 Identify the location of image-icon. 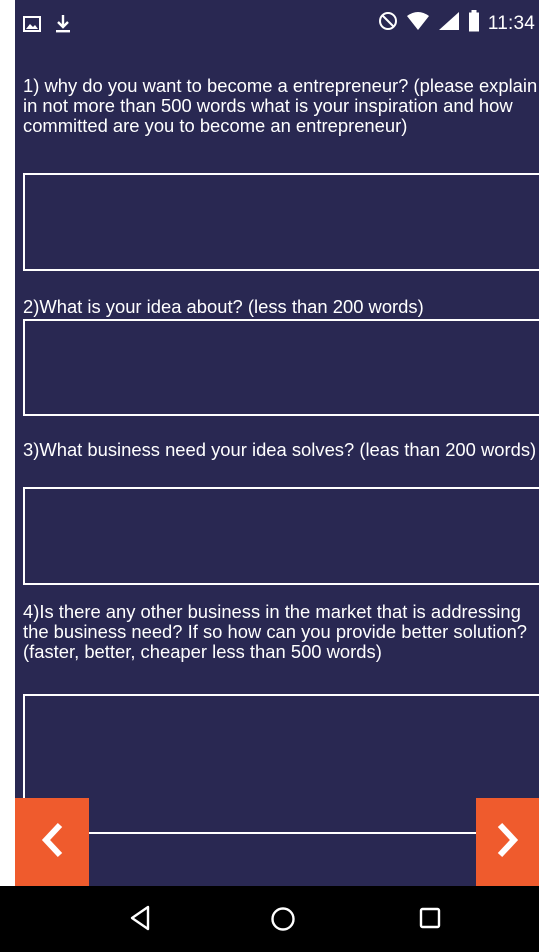
(32, 26).